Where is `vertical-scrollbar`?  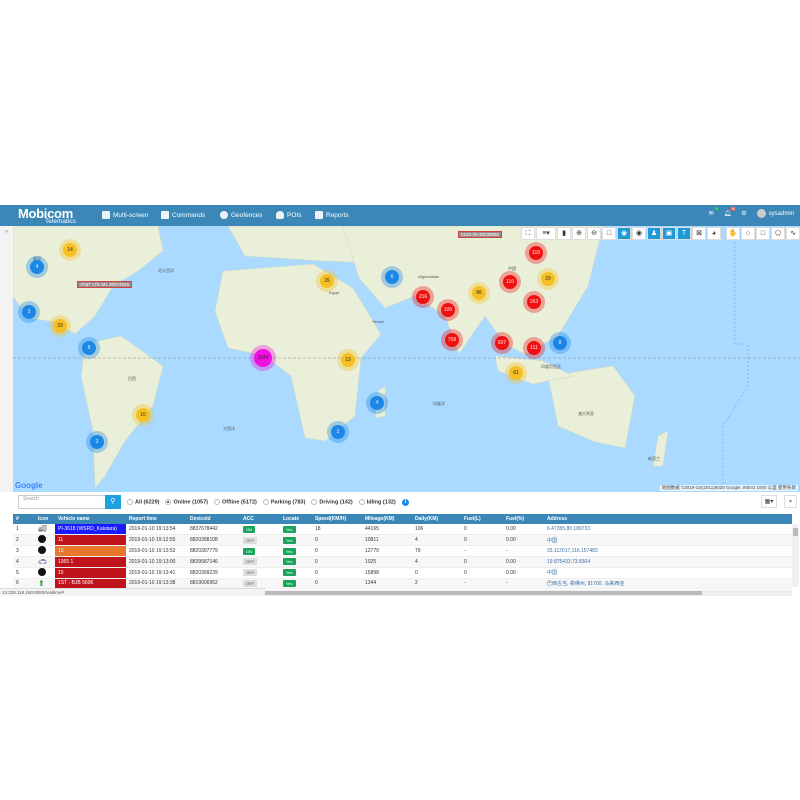
vertical-scrollbar is located at coordinates (795, 555).